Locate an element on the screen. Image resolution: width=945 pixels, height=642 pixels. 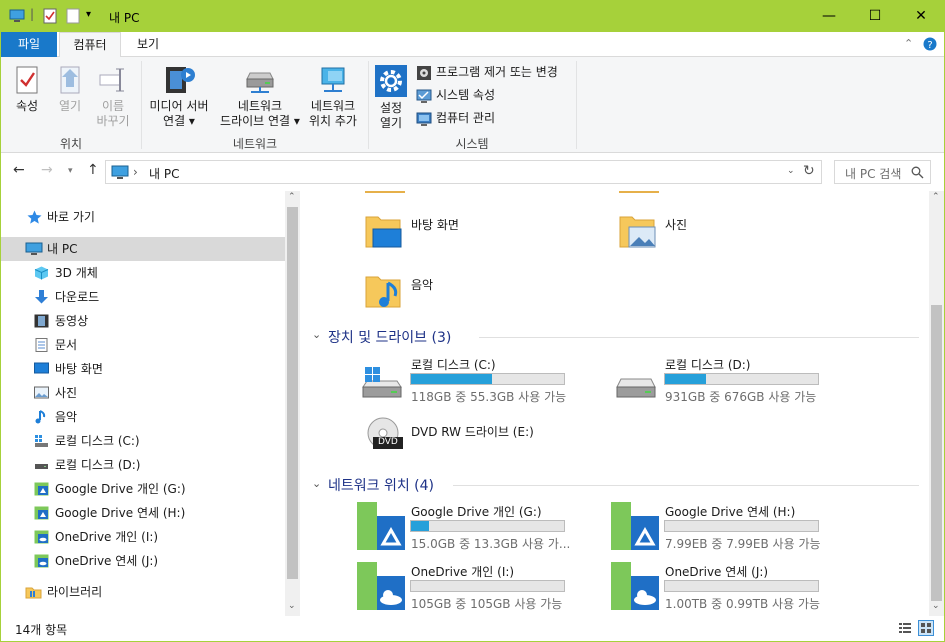
section-header-network: 네트워크 위치 (4) is located at coordinates (381, 485).